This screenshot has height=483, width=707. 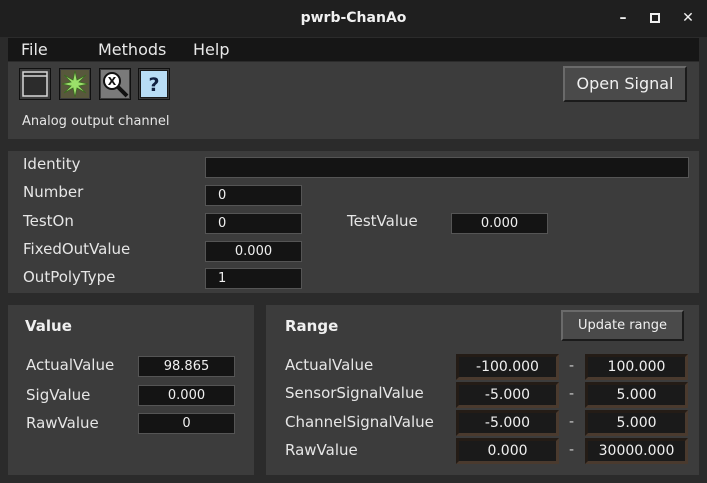 I want to click on fixedoutvalue-field: 0.000, so click(x=253, y=251).